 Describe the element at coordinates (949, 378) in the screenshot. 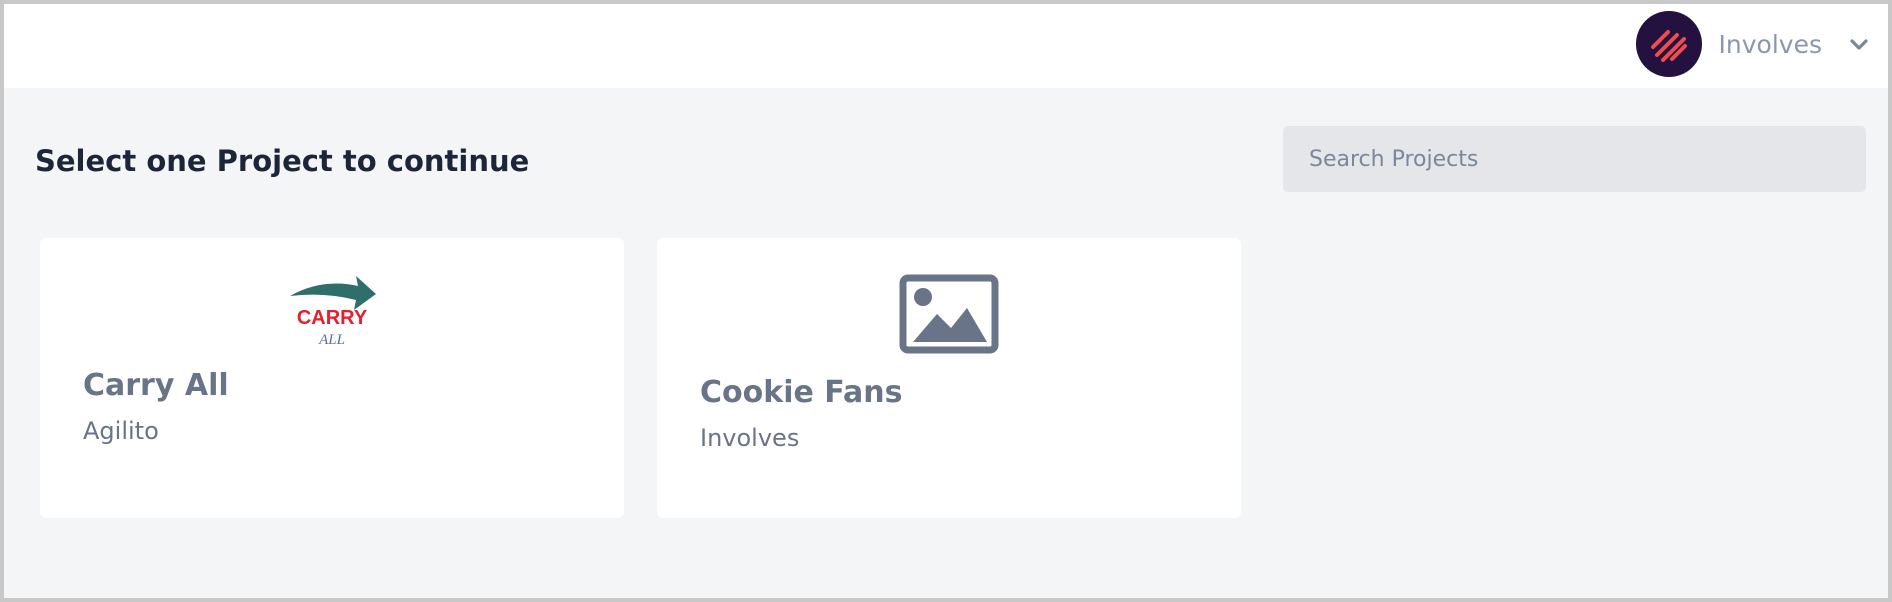

I see `project-card-cookie-fans: Cookie Fans Involves` at that location.